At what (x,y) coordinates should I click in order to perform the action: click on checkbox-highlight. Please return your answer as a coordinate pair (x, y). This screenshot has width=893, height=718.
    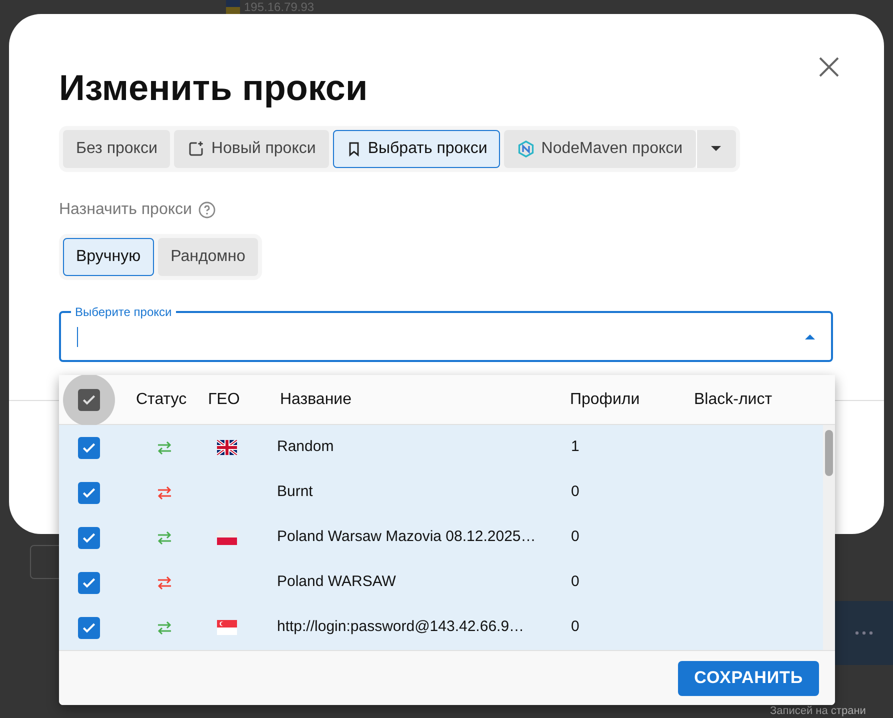
    Looking at the image, I should click on (89, 400).